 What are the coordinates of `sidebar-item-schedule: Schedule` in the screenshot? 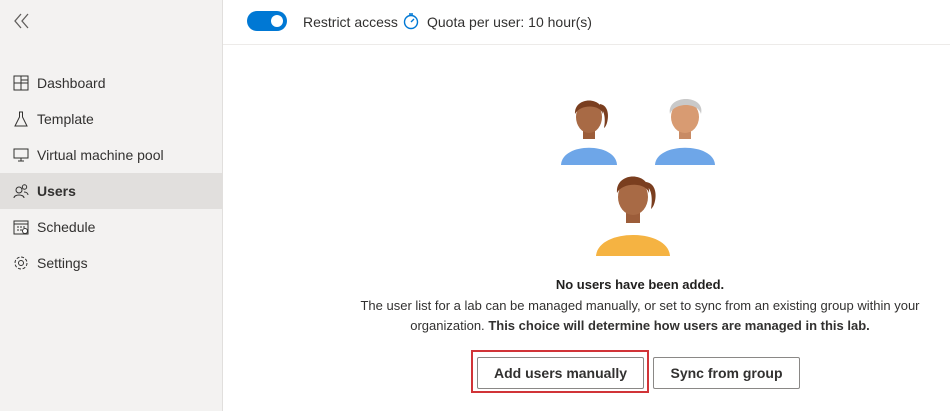 It's located at (111, 227).